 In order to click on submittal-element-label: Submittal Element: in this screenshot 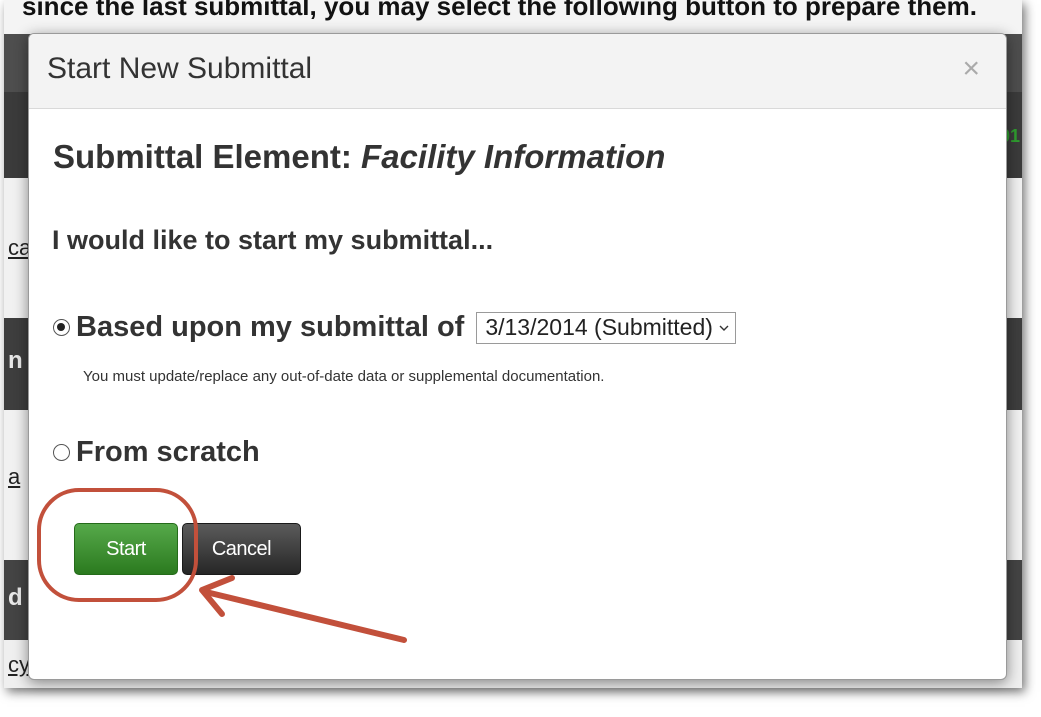, I will do `click(202, 156)`.